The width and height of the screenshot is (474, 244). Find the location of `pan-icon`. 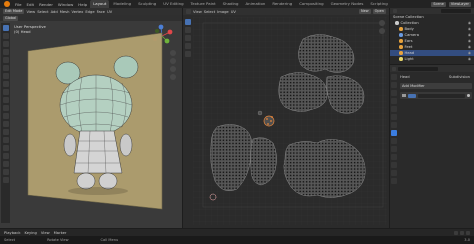

pan-icon is located at coordinates (173, 61).